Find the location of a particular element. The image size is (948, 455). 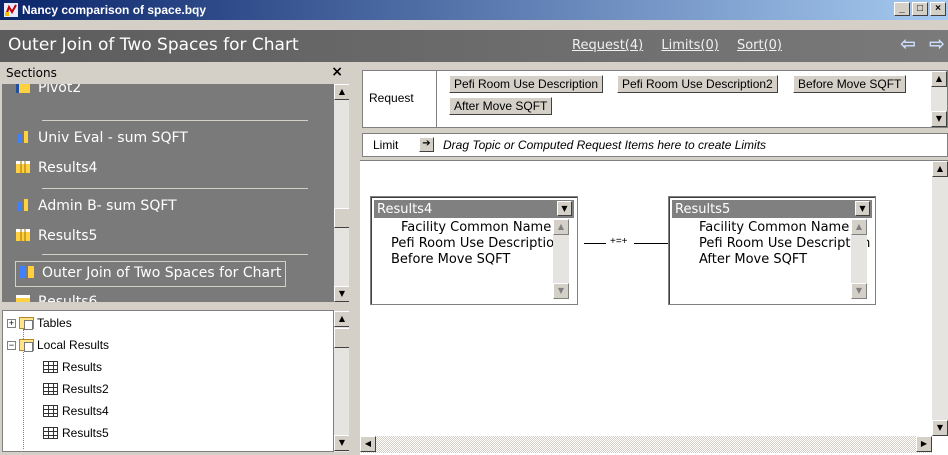

join-line is located at coordinates (595, 243).